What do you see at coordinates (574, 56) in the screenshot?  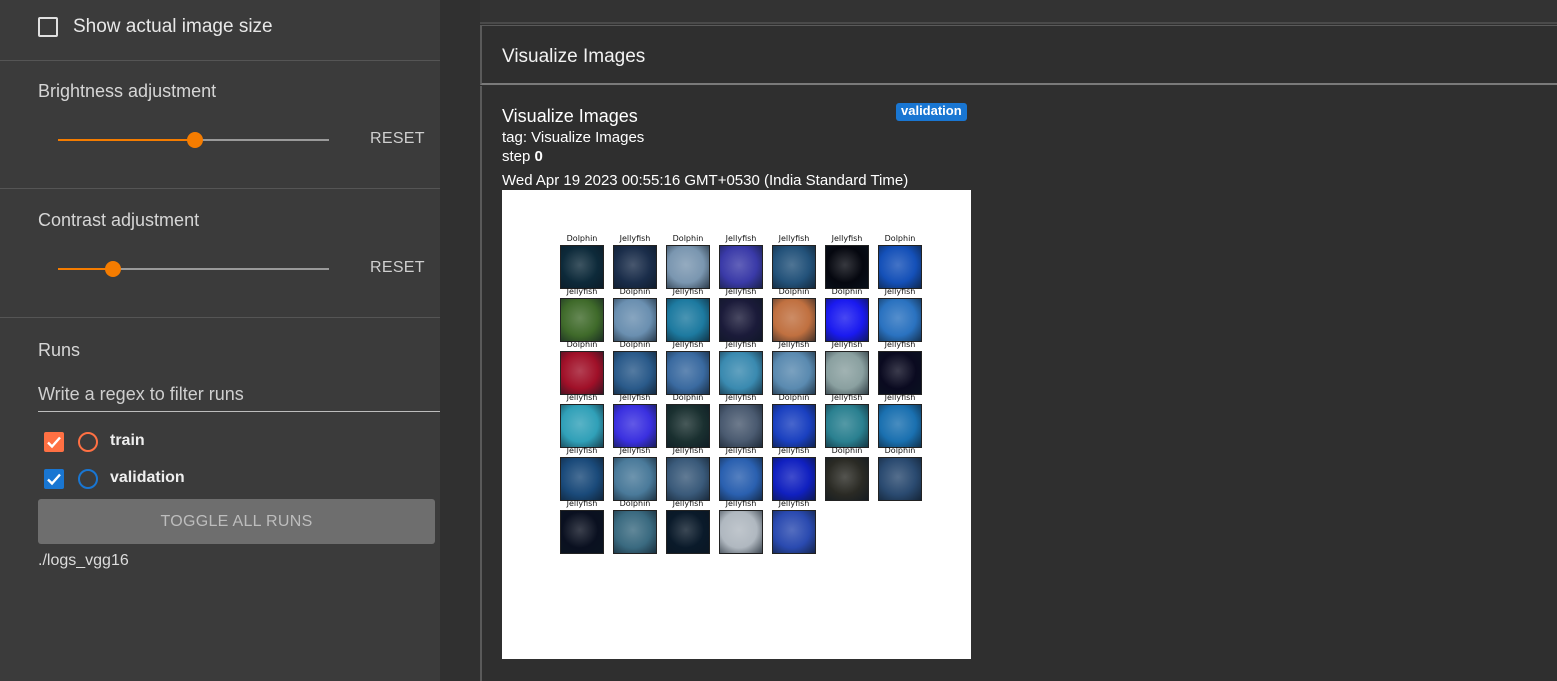 I see `card-header-title: Visualize Images` at bounding box center [574, 56].